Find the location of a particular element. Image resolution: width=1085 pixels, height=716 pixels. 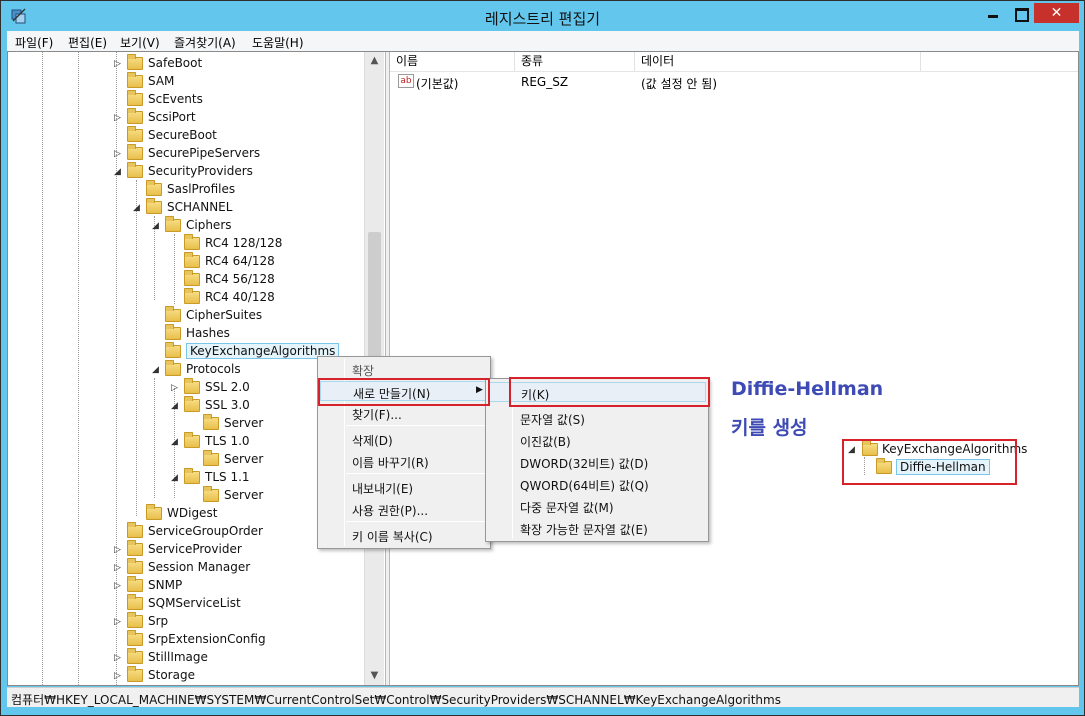

tree-node: ▷ Session Manager is located at coordinates (234, 567).